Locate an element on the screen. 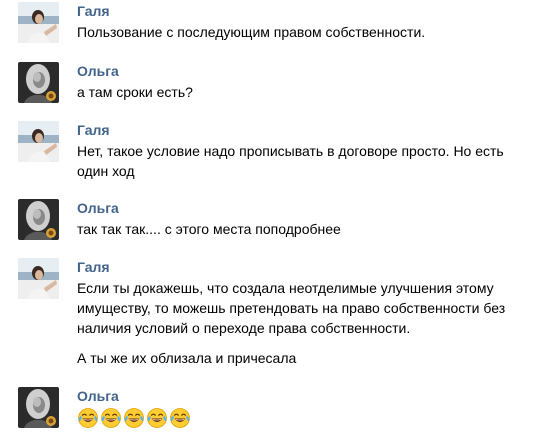 This screenshot has height=437, width=536. emoji-row is located at coordinates (134, 418).